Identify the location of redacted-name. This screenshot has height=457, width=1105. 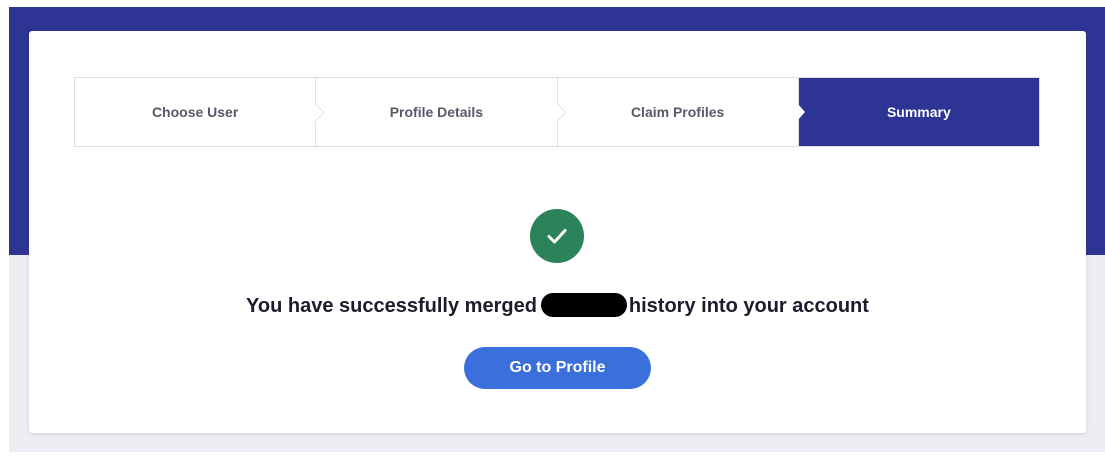
(583, 305).